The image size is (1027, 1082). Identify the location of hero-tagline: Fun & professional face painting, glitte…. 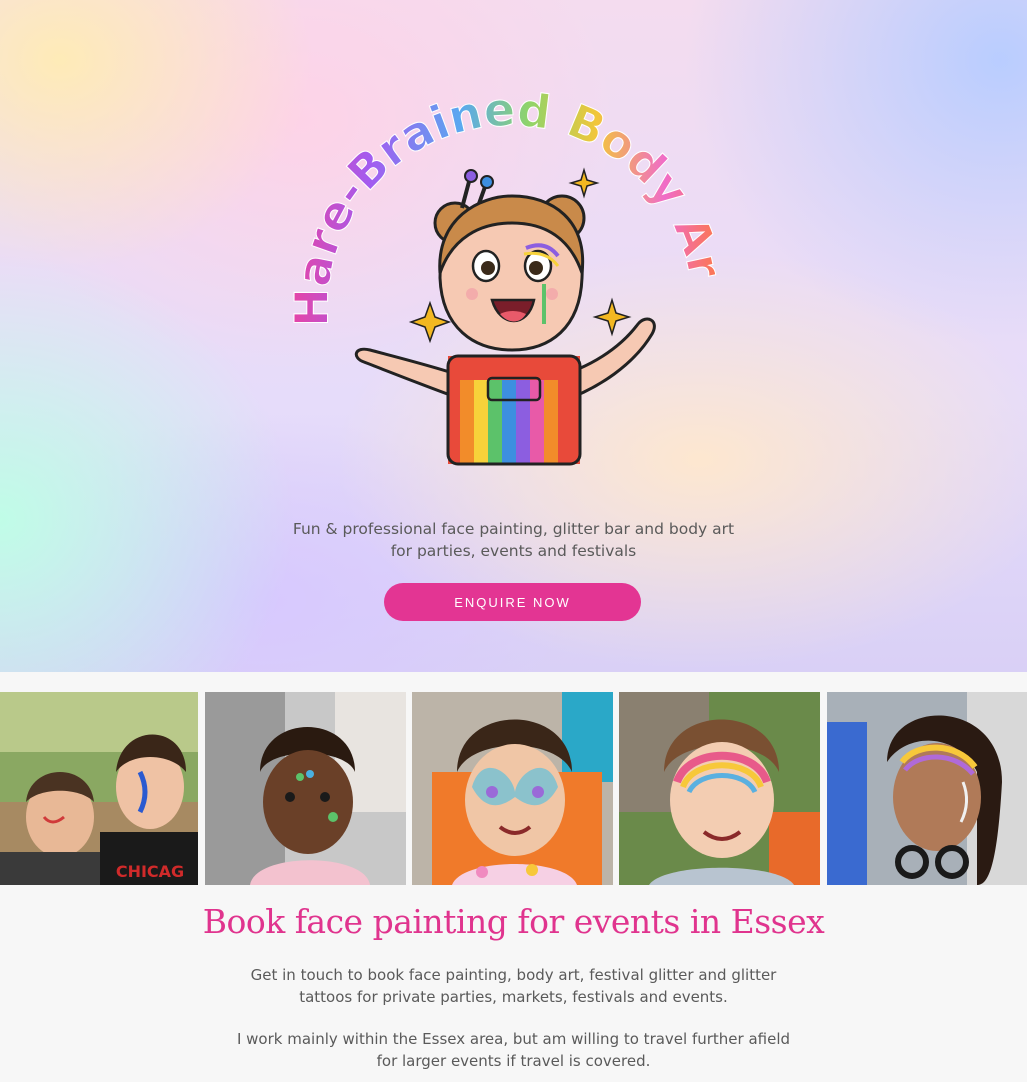
(513, 540).